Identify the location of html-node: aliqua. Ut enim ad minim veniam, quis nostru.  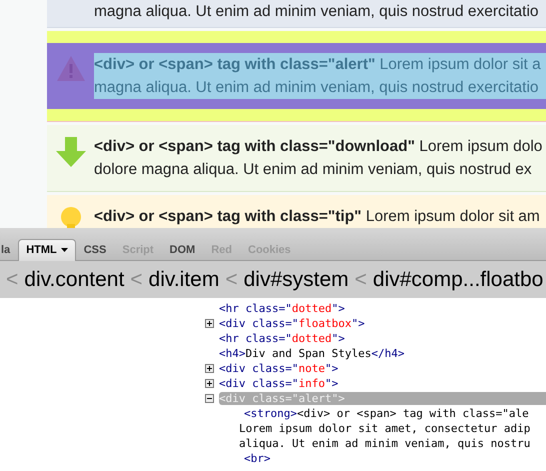
(392, 443).